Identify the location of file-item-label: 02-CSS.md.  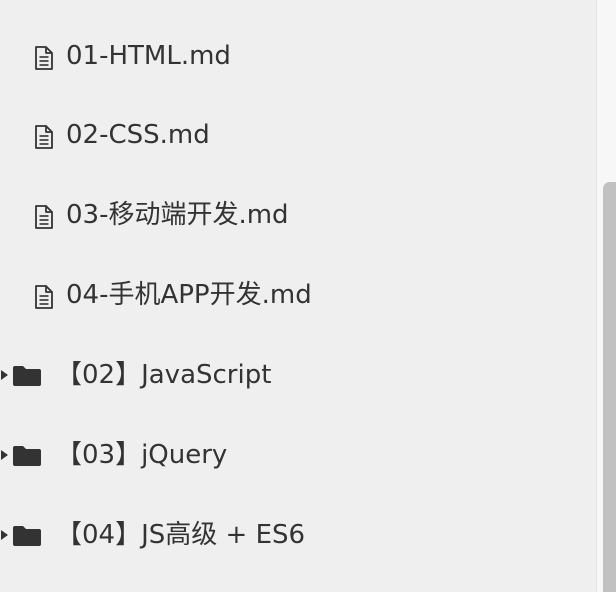
(138, 135).